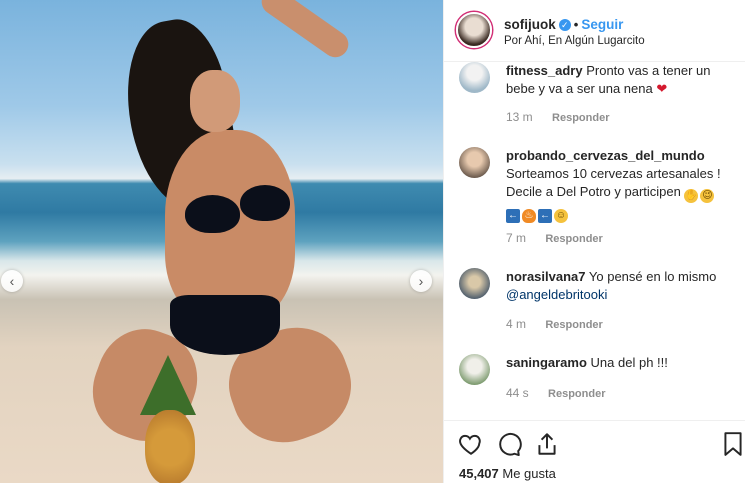 This screenshot has height=483, width=745. What do you see at coordinates (605, 155) in the screenshot?
I see `comment-username: probando_cervezas_del_mundo` at bounding box center [605, 155].